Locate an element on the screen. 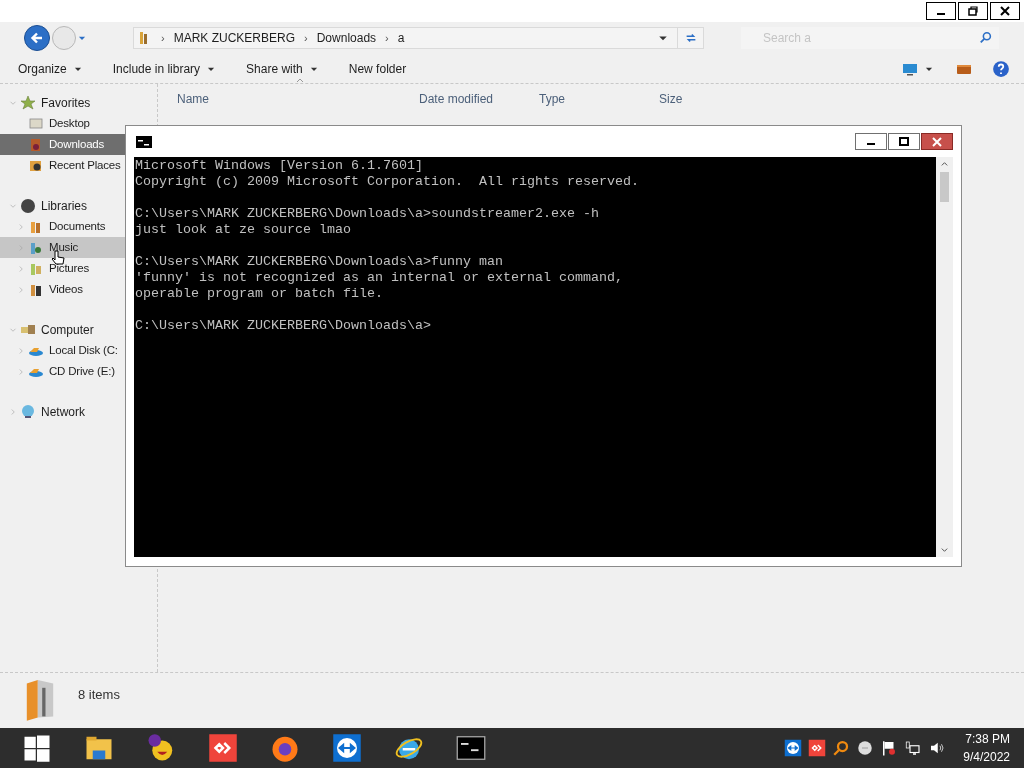 The image size is (1024, 768). console-line: C:\Users\MARK ZUCKERBERG\Downloads\a>soundstreamer2.exe -h is located at coordinates (367, 214).